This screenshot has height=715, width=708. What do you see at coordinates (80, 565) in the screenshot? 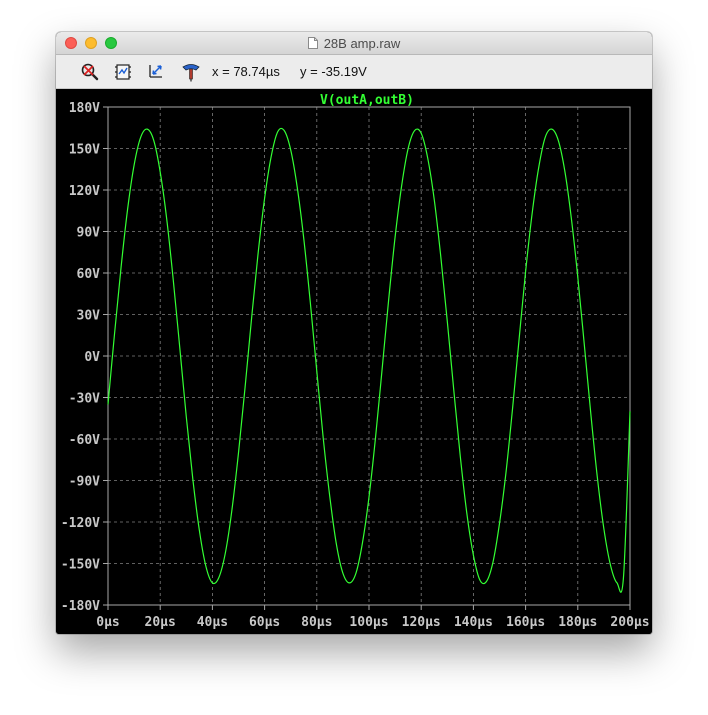
I see `y-tick-label: -150V` at bounding box center [80, 565].